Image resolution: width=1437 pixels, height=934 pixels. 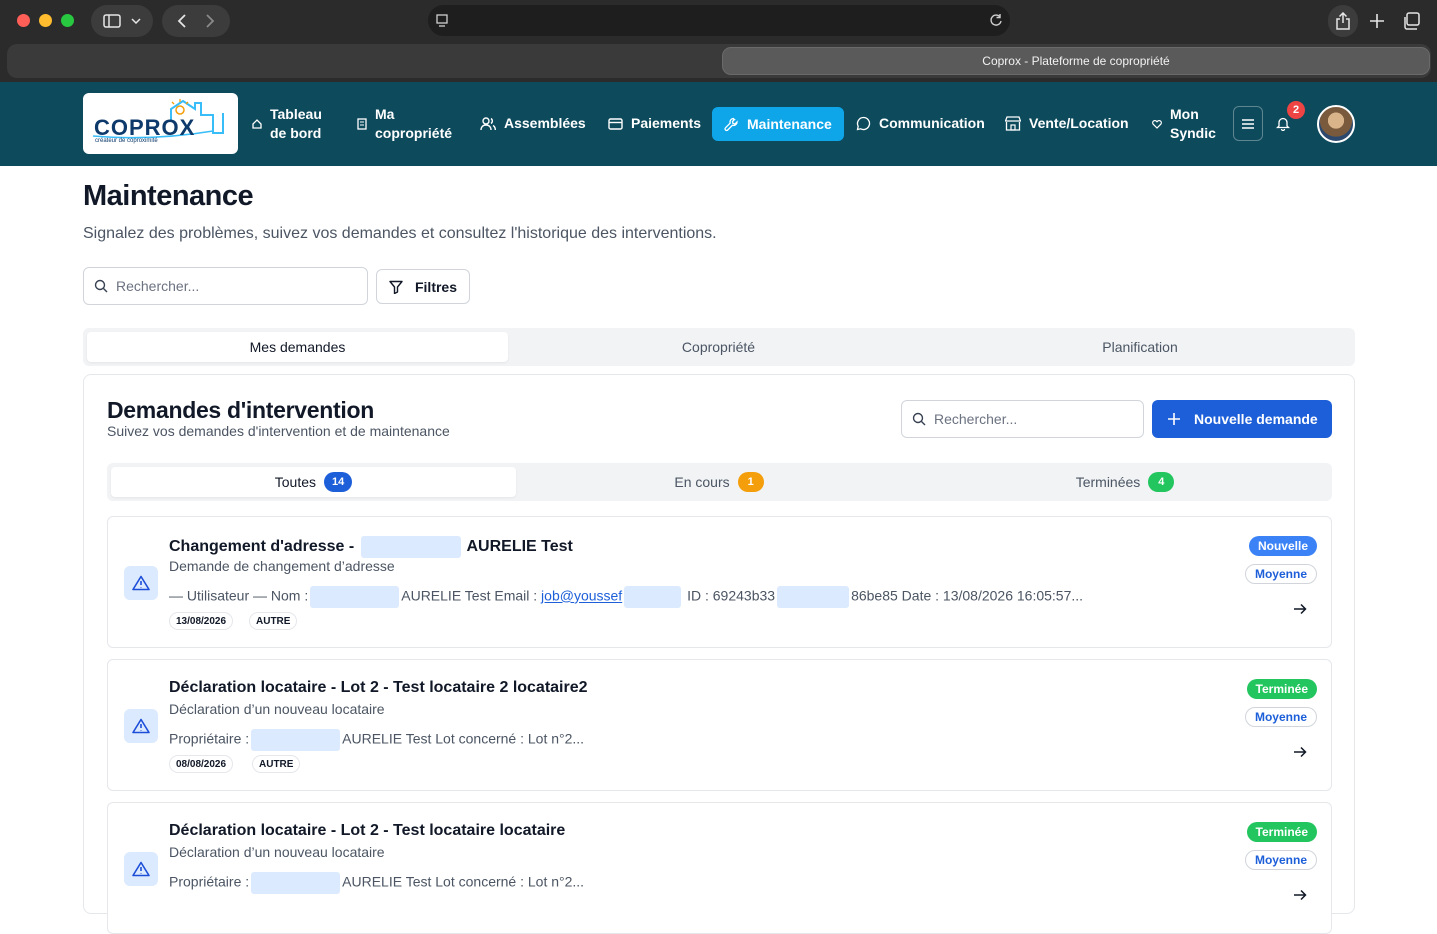 I want to click on history-nav, so click(x=196, y=21).